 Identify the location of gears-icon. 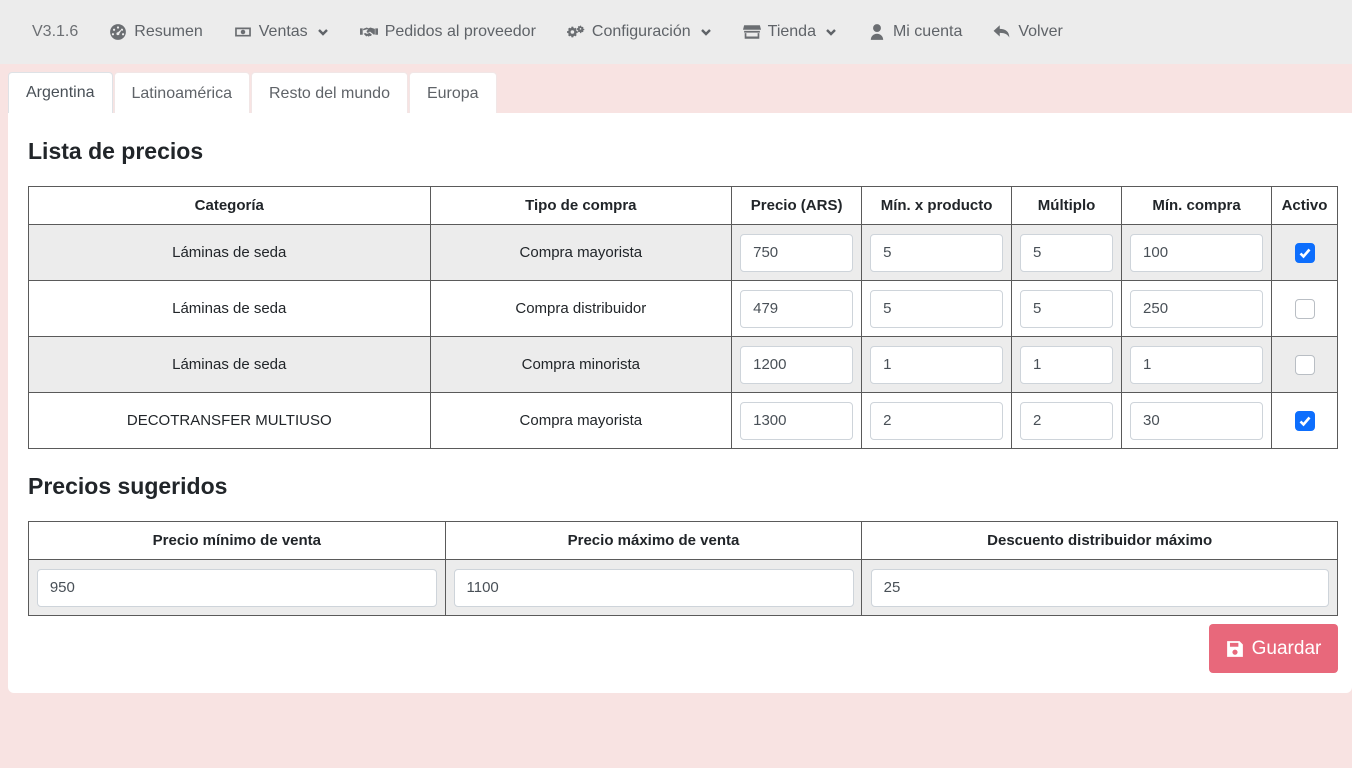
(575, 32).